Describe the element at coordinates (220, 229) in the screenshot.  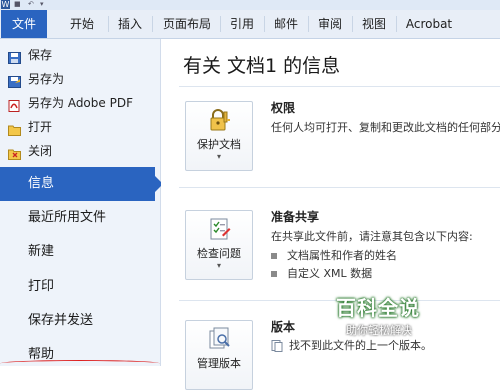
I see `checklist-icon` at that location.